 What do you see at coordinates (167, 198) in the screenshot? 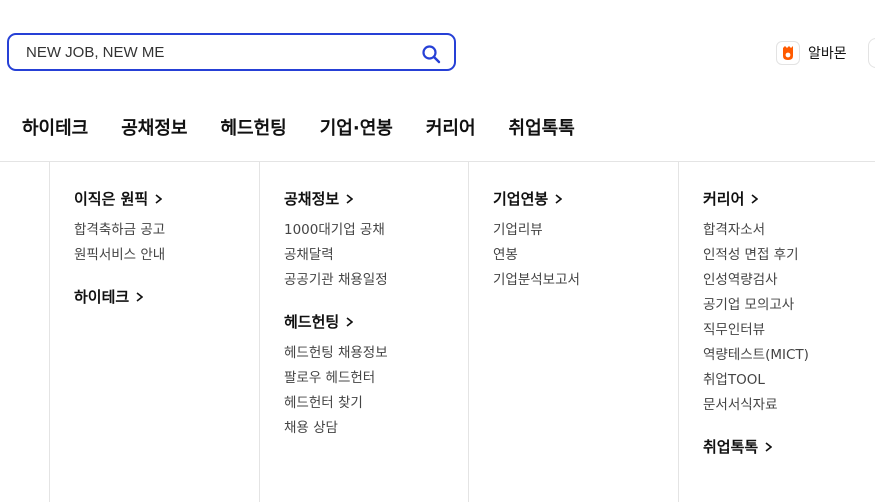
I see `heading-onepick: 이직은 원픽` at bounding box center [167, 198].